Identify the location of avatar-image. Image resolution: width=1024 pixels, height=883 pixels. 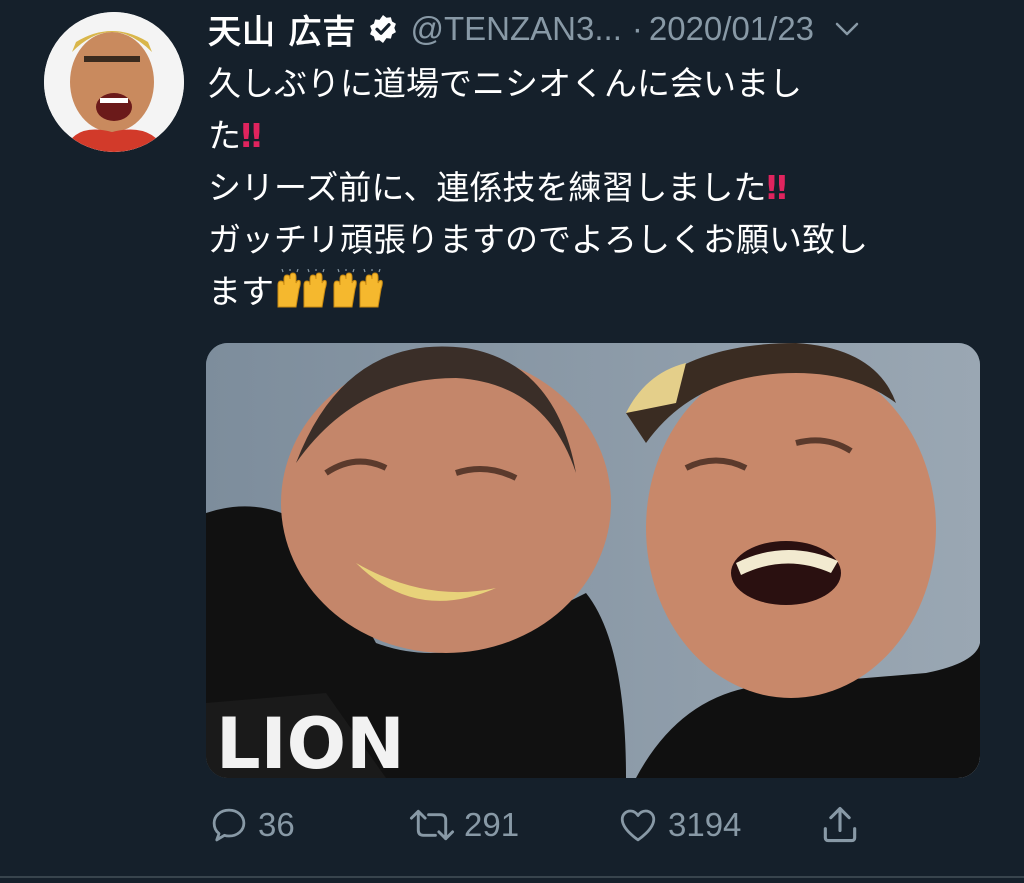
(114, 82).